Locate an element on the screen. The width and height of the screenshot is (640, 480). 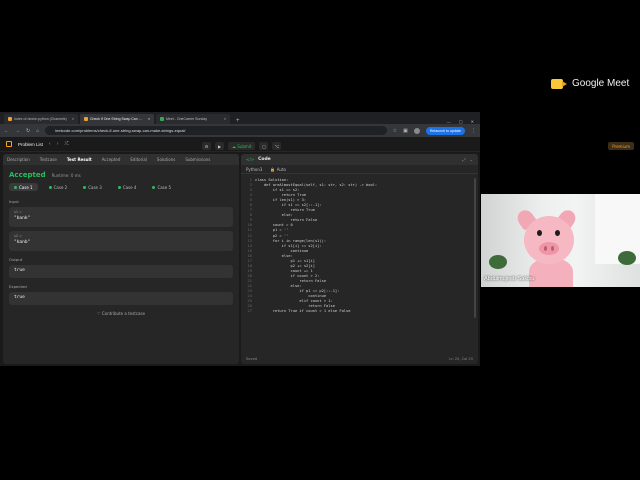
relaunch-button: Relaunch to update is located at coordinates (445, 130).